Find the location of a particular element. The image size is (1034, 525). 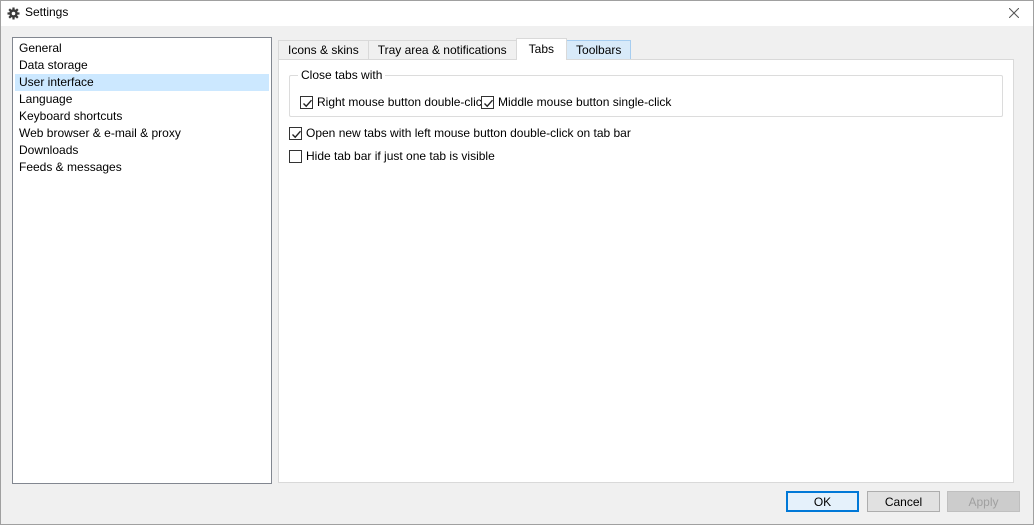

close-icon is located at coordinates (1014, 13).